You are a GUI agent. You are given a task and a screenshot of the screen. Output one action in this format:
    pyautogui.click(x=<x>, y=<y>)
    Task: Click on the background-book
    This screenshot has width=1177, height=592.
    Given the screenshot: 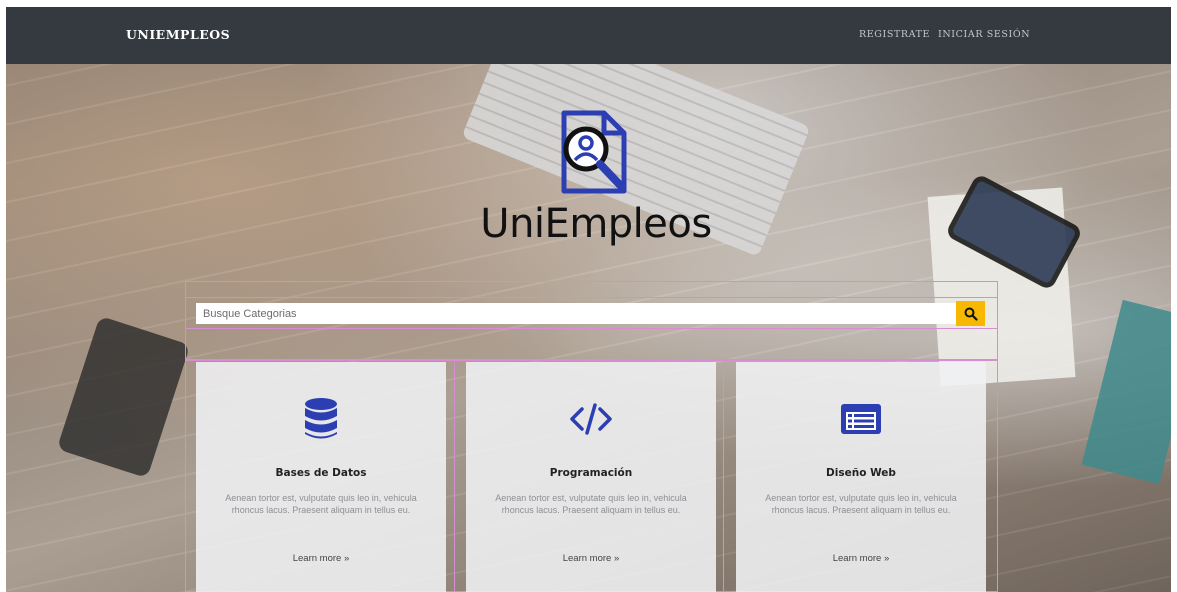 What is the action you would take?
    pyautogui.click(x=1126, y=392)
    